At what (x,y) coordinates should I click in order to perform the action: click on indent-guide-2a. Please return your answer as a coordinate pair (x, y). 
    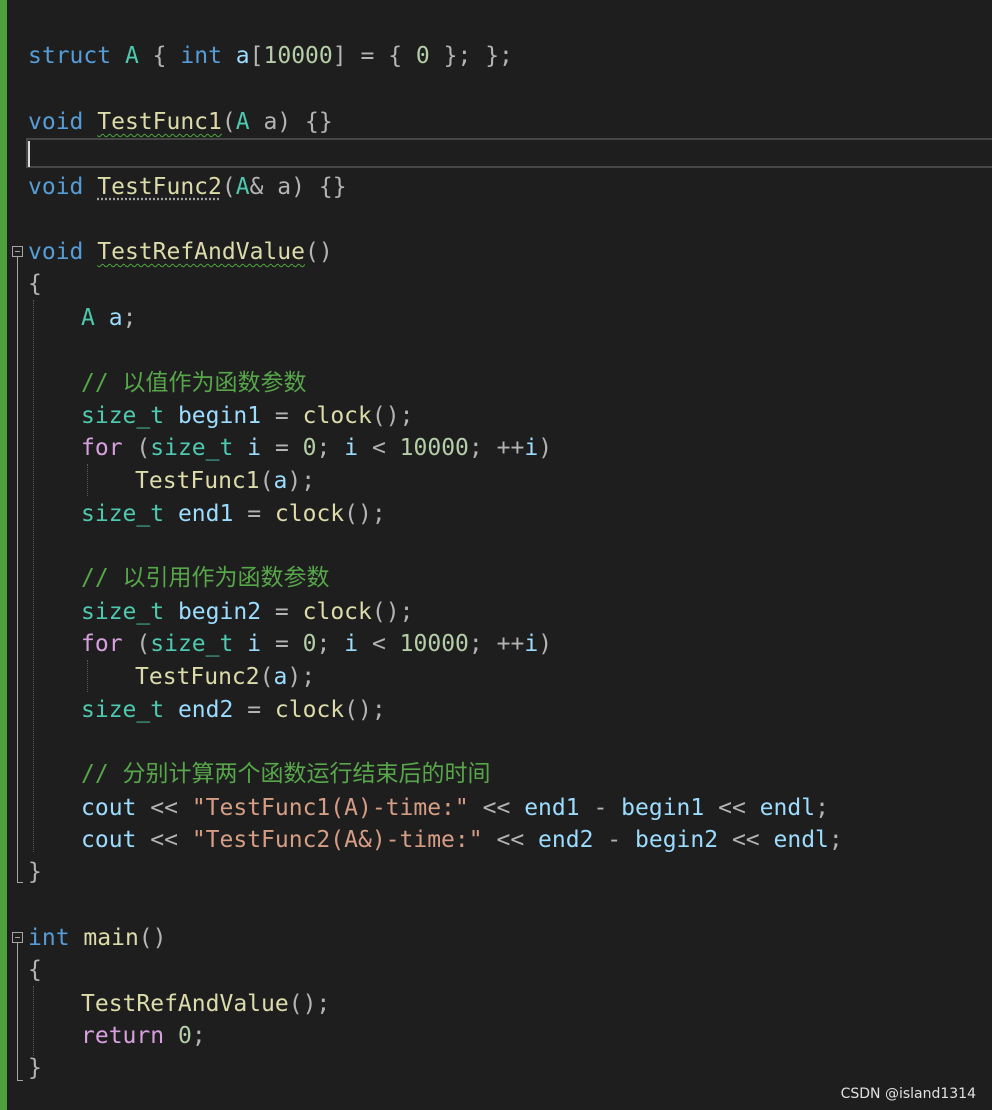
    Looking at the image, I should click on (87, 480).